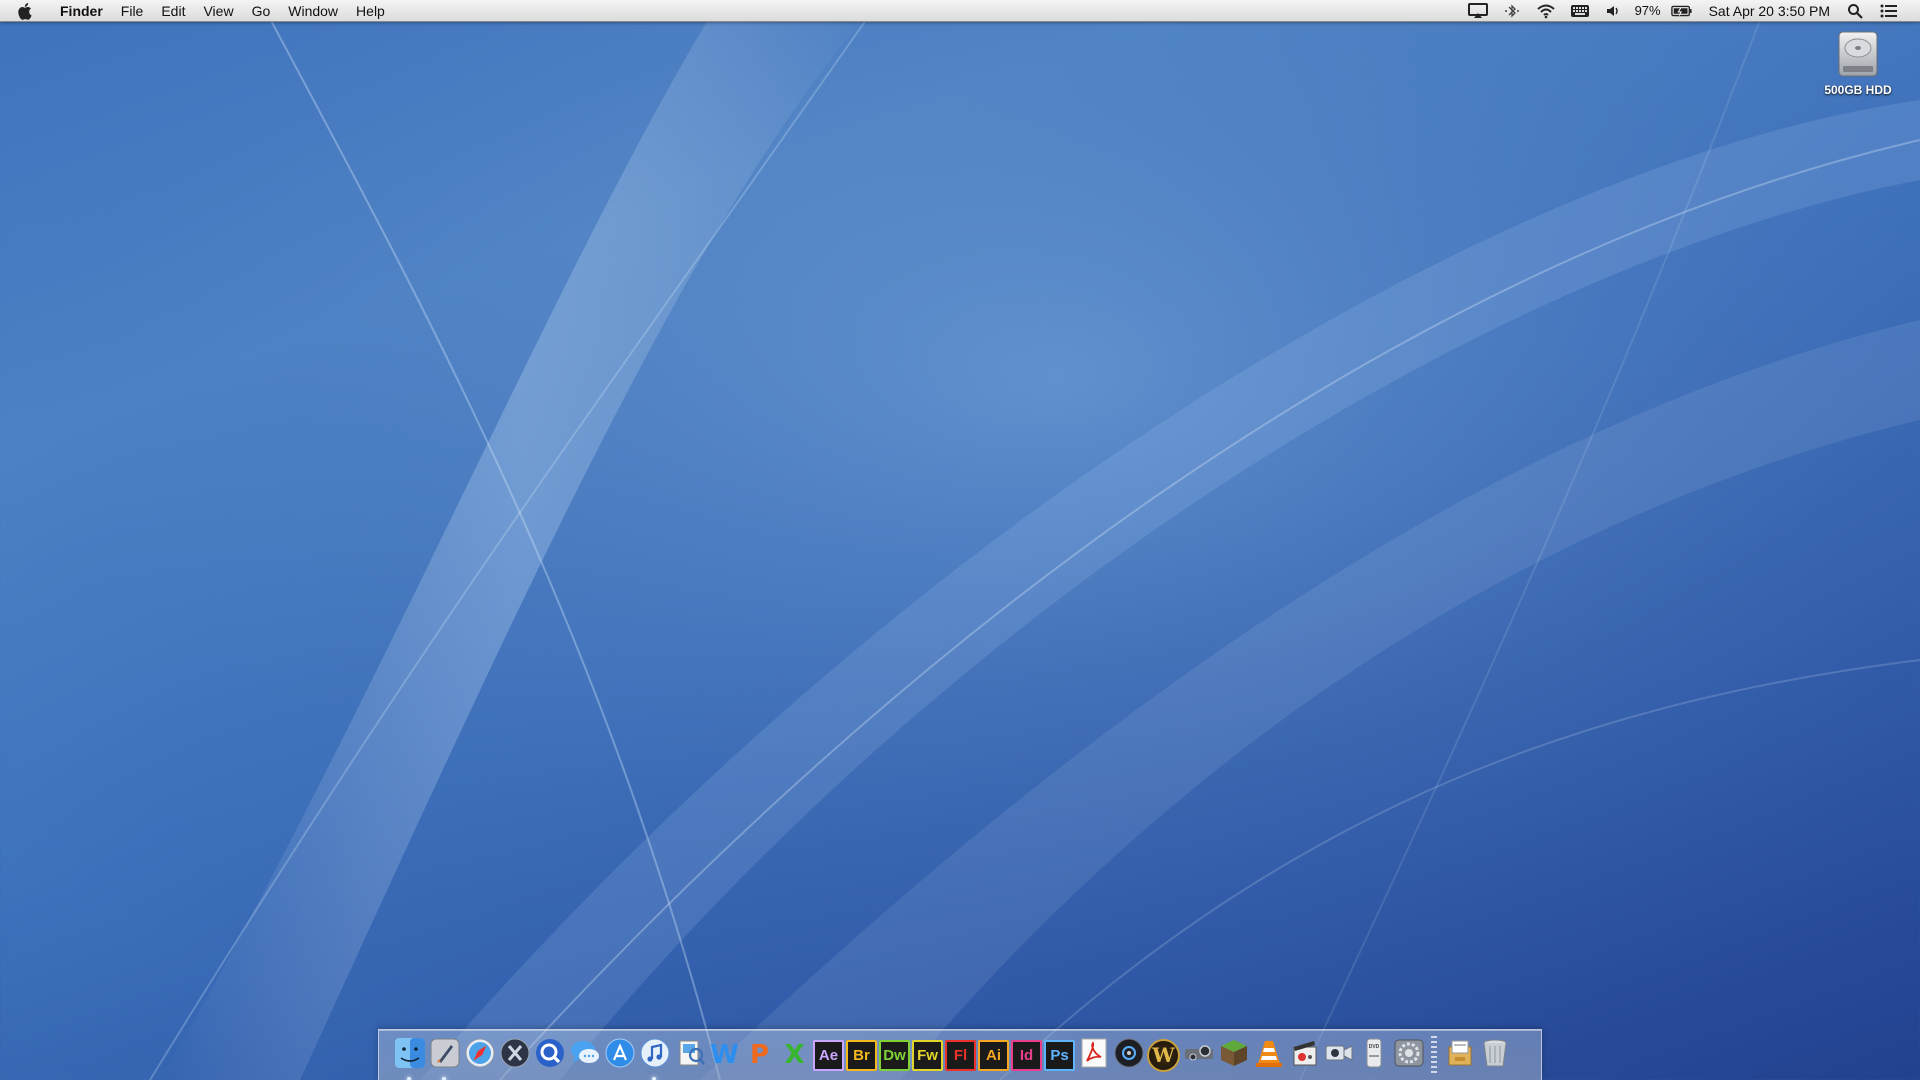  I want to click on dock-app-store, so click(619, 1055).